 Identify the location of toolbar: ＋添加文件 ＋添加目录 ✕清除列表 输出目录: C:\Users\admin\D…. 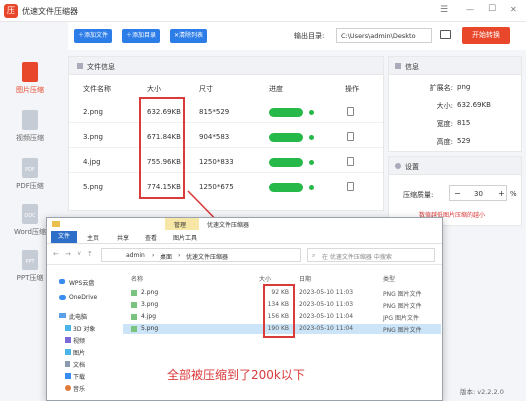
(297, 36).